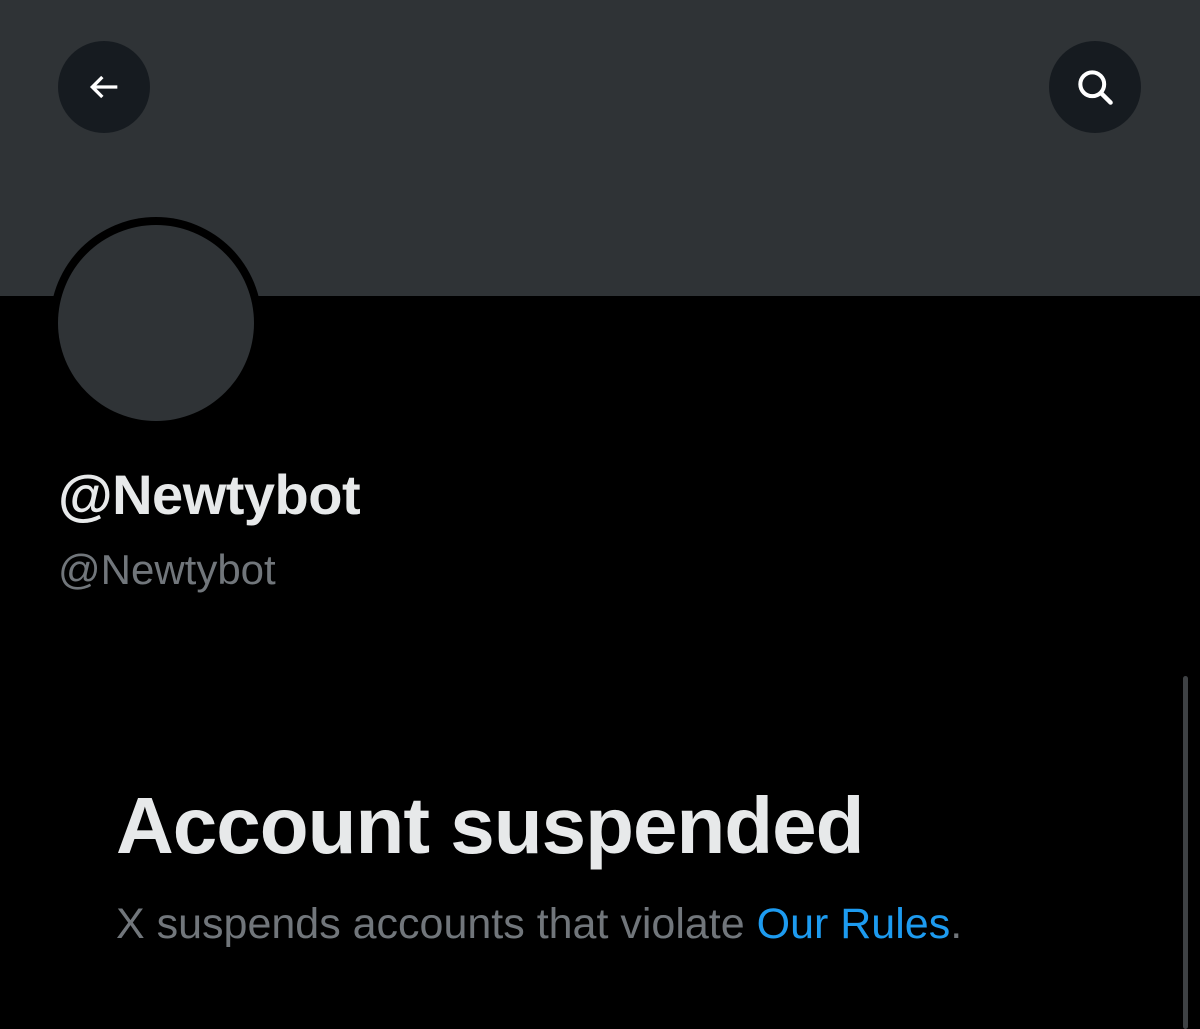  I want to click on suspended-title: Account suspended, so click(490, 825).